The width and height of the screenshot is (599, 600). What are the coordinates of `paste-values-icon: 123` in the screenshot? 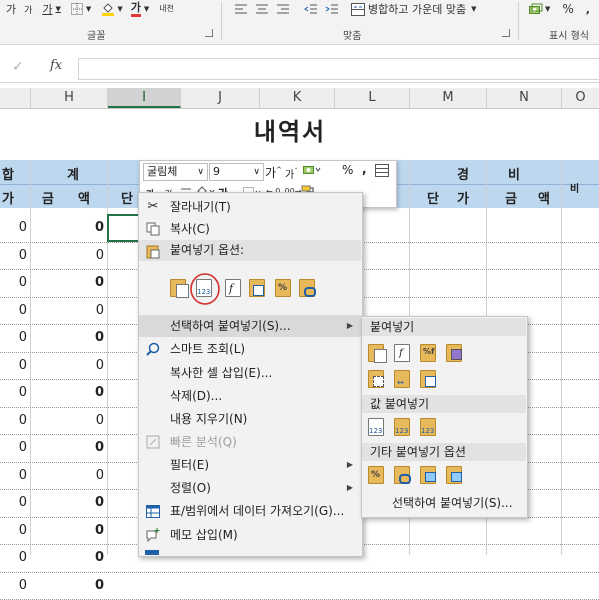 It's located at (377, 427).